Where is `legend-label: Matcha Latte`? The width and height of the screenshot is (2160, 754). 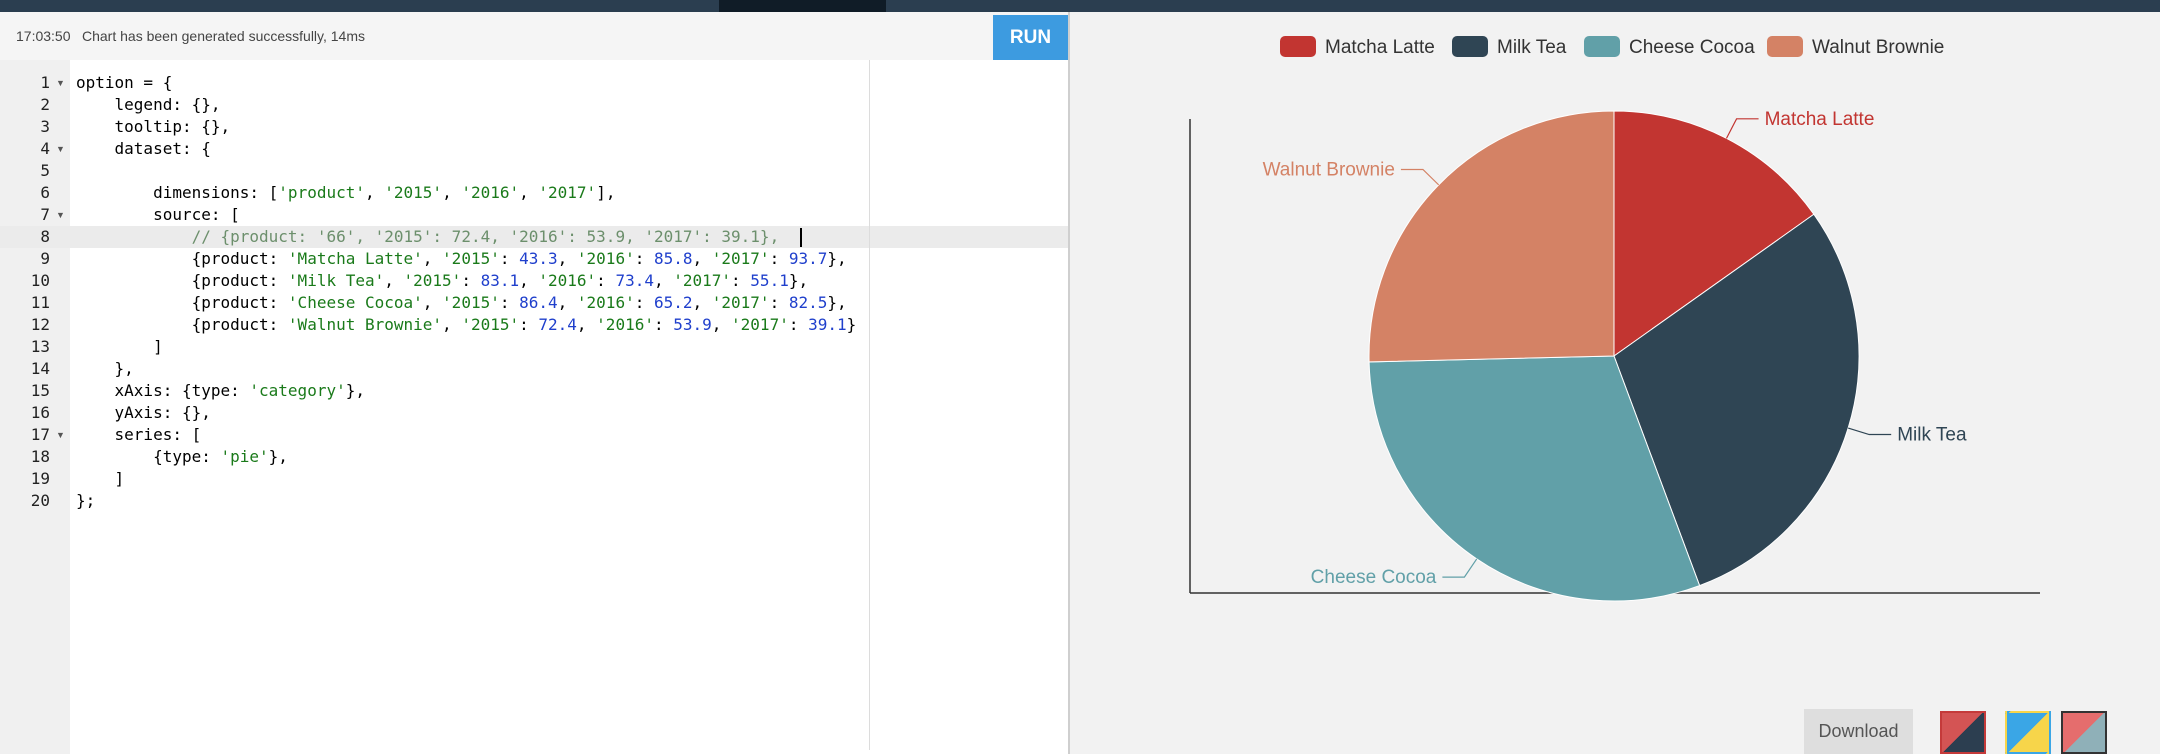
legend-label: Matcha Latte is located at coordinates (1380, 47).